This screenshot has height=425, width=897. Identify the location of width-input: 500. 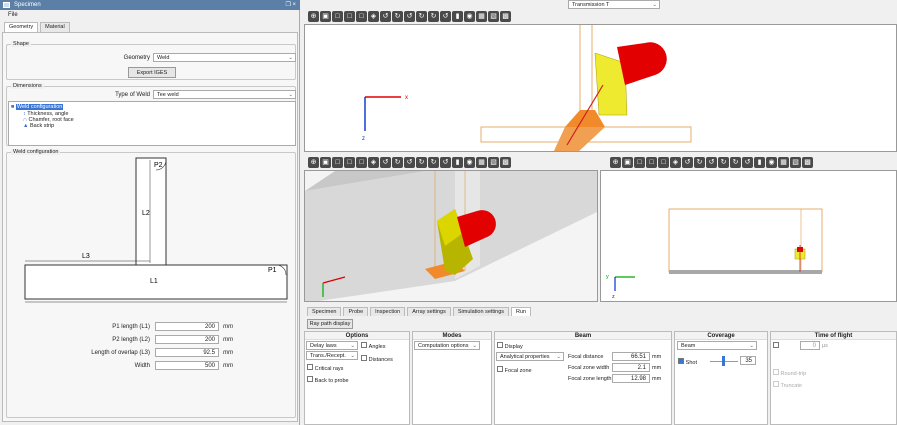
(187, 365).